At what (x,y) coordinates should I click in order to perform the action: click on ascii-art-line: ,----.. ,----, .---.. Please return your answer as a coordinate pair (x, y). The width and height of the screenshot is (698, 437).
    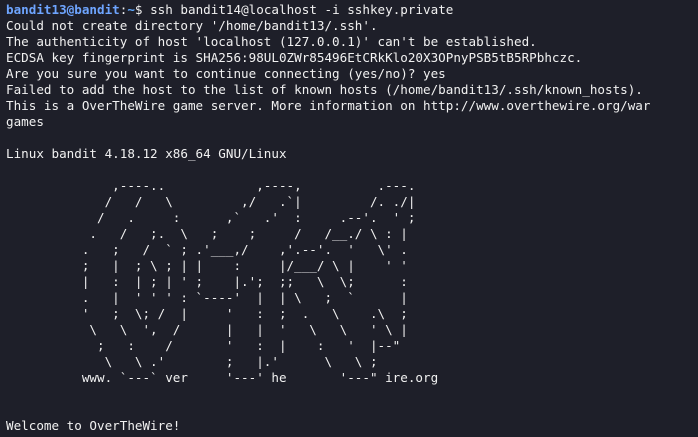
    Looking at the image, I should click on (211, 185).